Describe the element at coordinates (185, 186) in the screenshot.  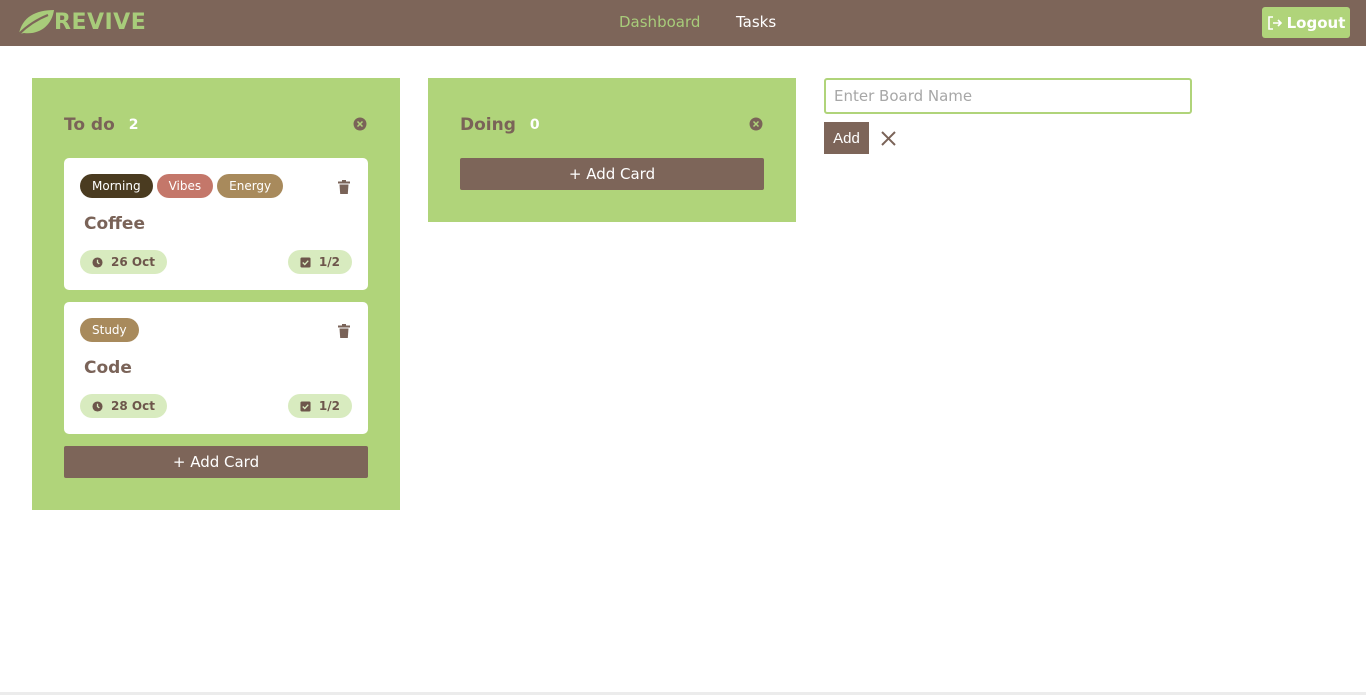
I see `tag-vibes: Vibes` at that location.